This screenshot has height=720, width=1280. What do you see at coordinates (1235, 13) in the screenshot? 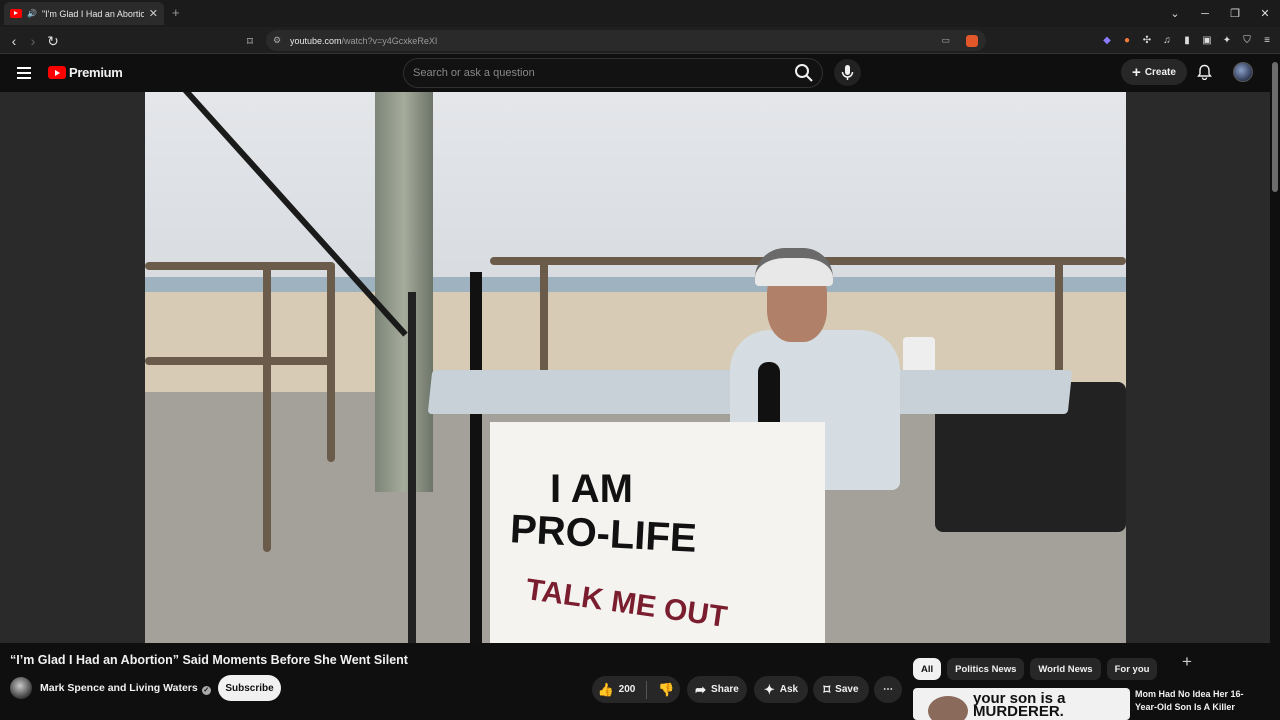
I see `maximize-button: ❐` at bounding box center [1235, 13].